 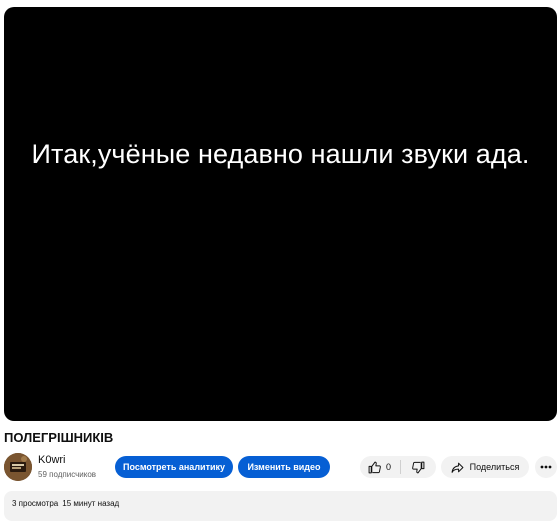 What do you see at coordinates (280, 506) in the screenshot?
I see `description-box: 3 просмотра 15 минут назад` at bounding box center [280, 506].